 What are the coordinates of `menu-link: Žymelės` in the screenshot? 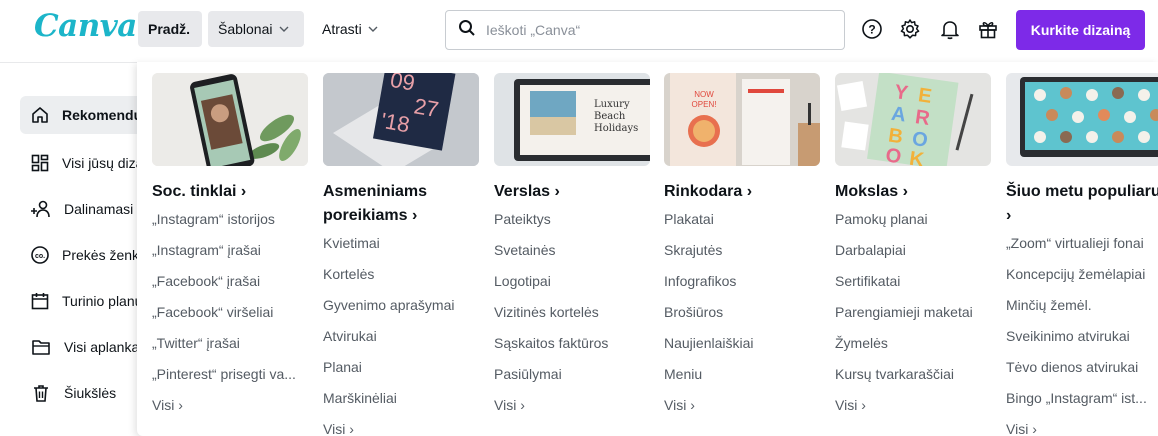 It's located at (913, 343).